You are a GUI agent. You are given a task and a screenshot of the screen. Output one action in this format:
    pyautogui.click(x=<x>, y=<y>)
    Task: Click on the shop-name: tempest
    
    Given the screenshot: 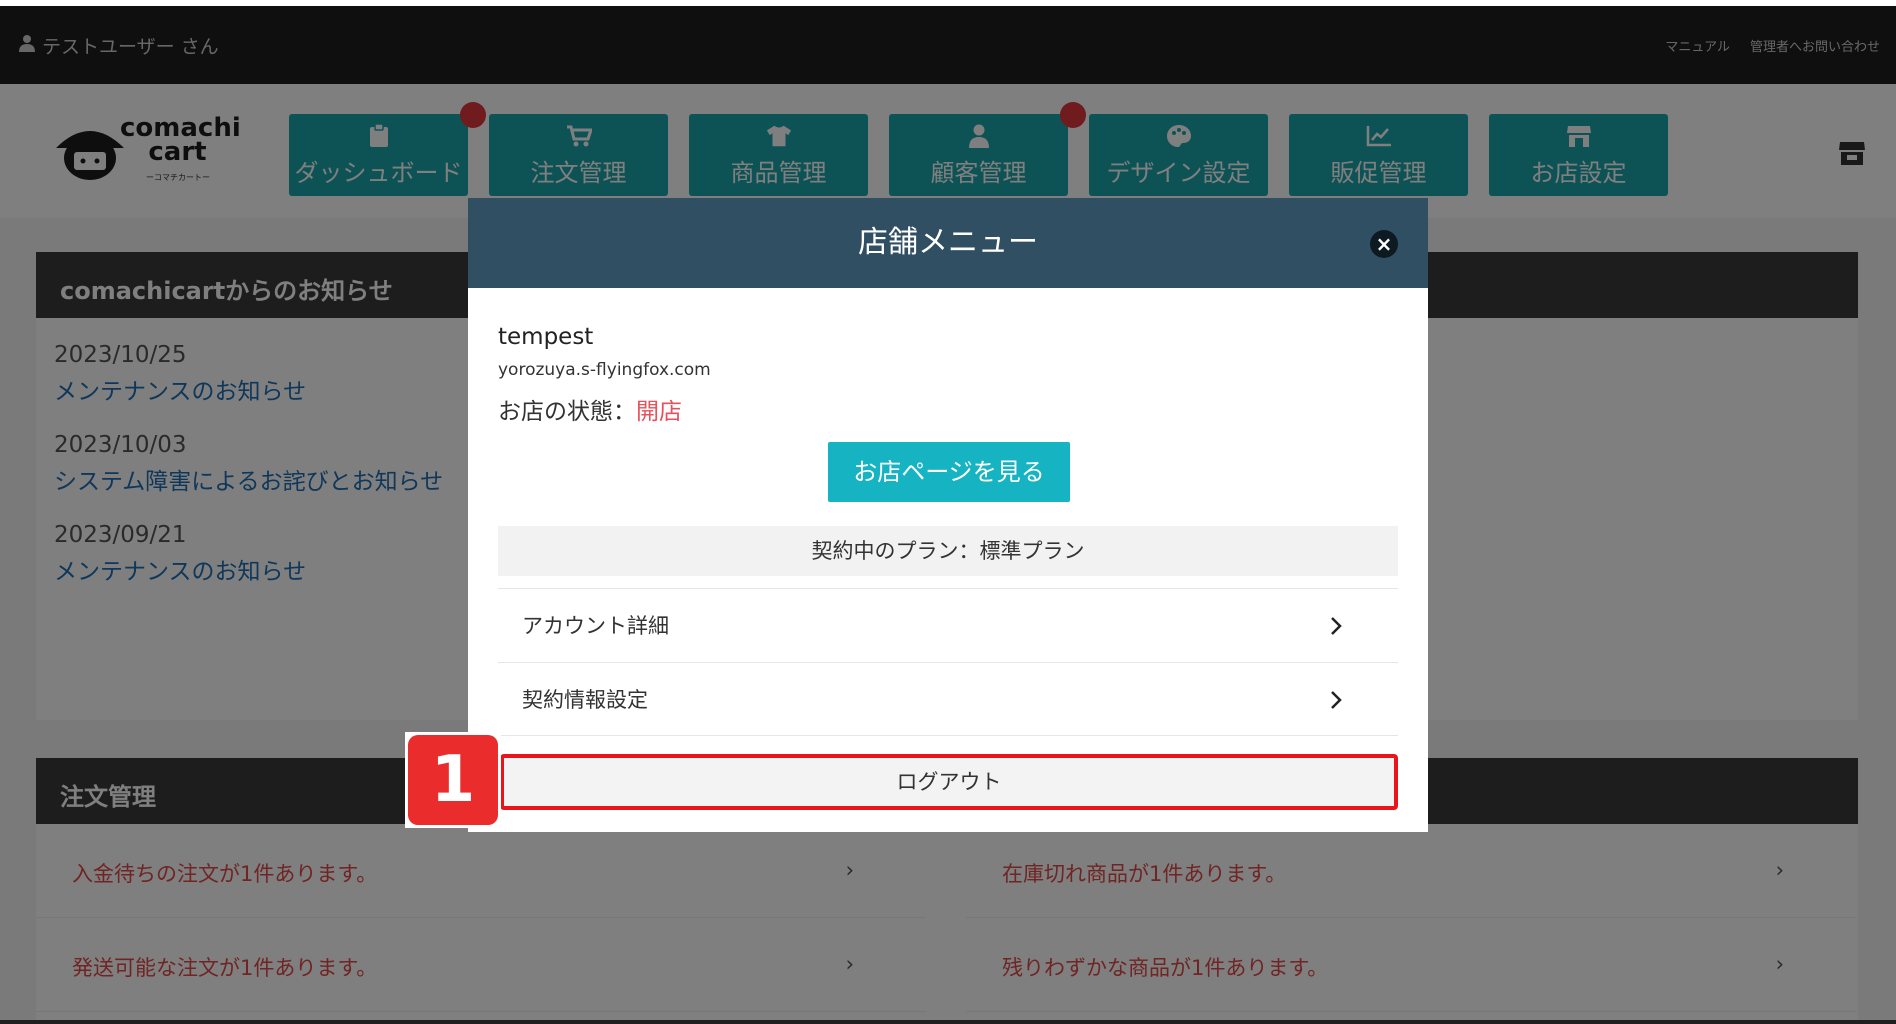 What is the action you would take?
    pyautogui.click(x=546, y=337)
    